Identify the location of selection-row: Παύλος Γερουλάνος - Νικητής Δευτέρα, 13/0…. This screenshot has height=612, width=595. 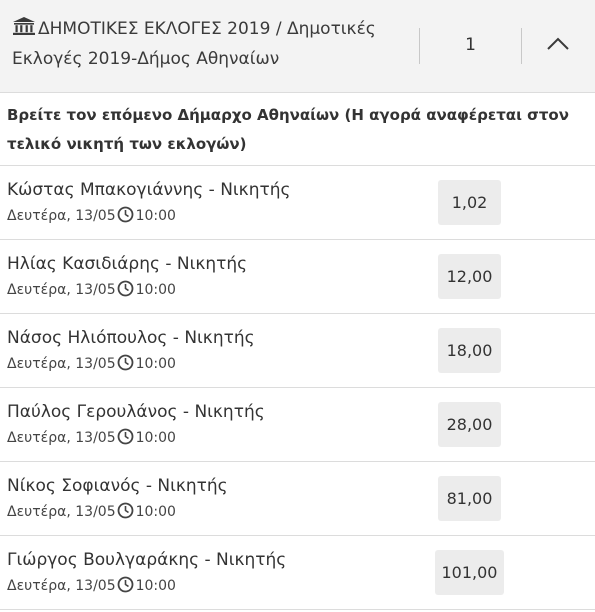
(297, 425).